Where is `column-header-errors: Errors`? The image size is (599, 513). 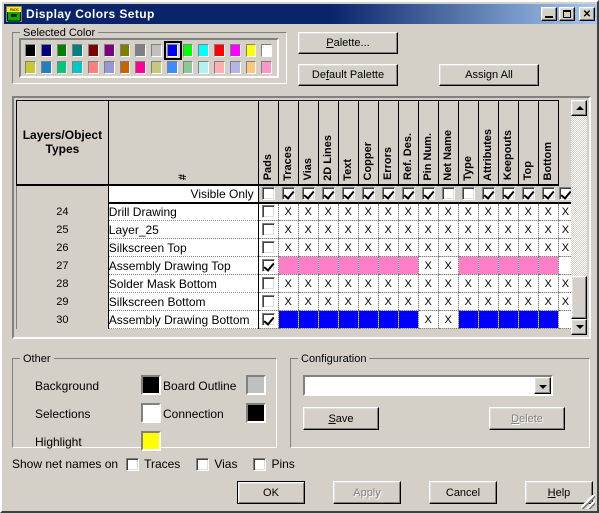 column-header-errors: Errors is located at coordinates (388, 143).